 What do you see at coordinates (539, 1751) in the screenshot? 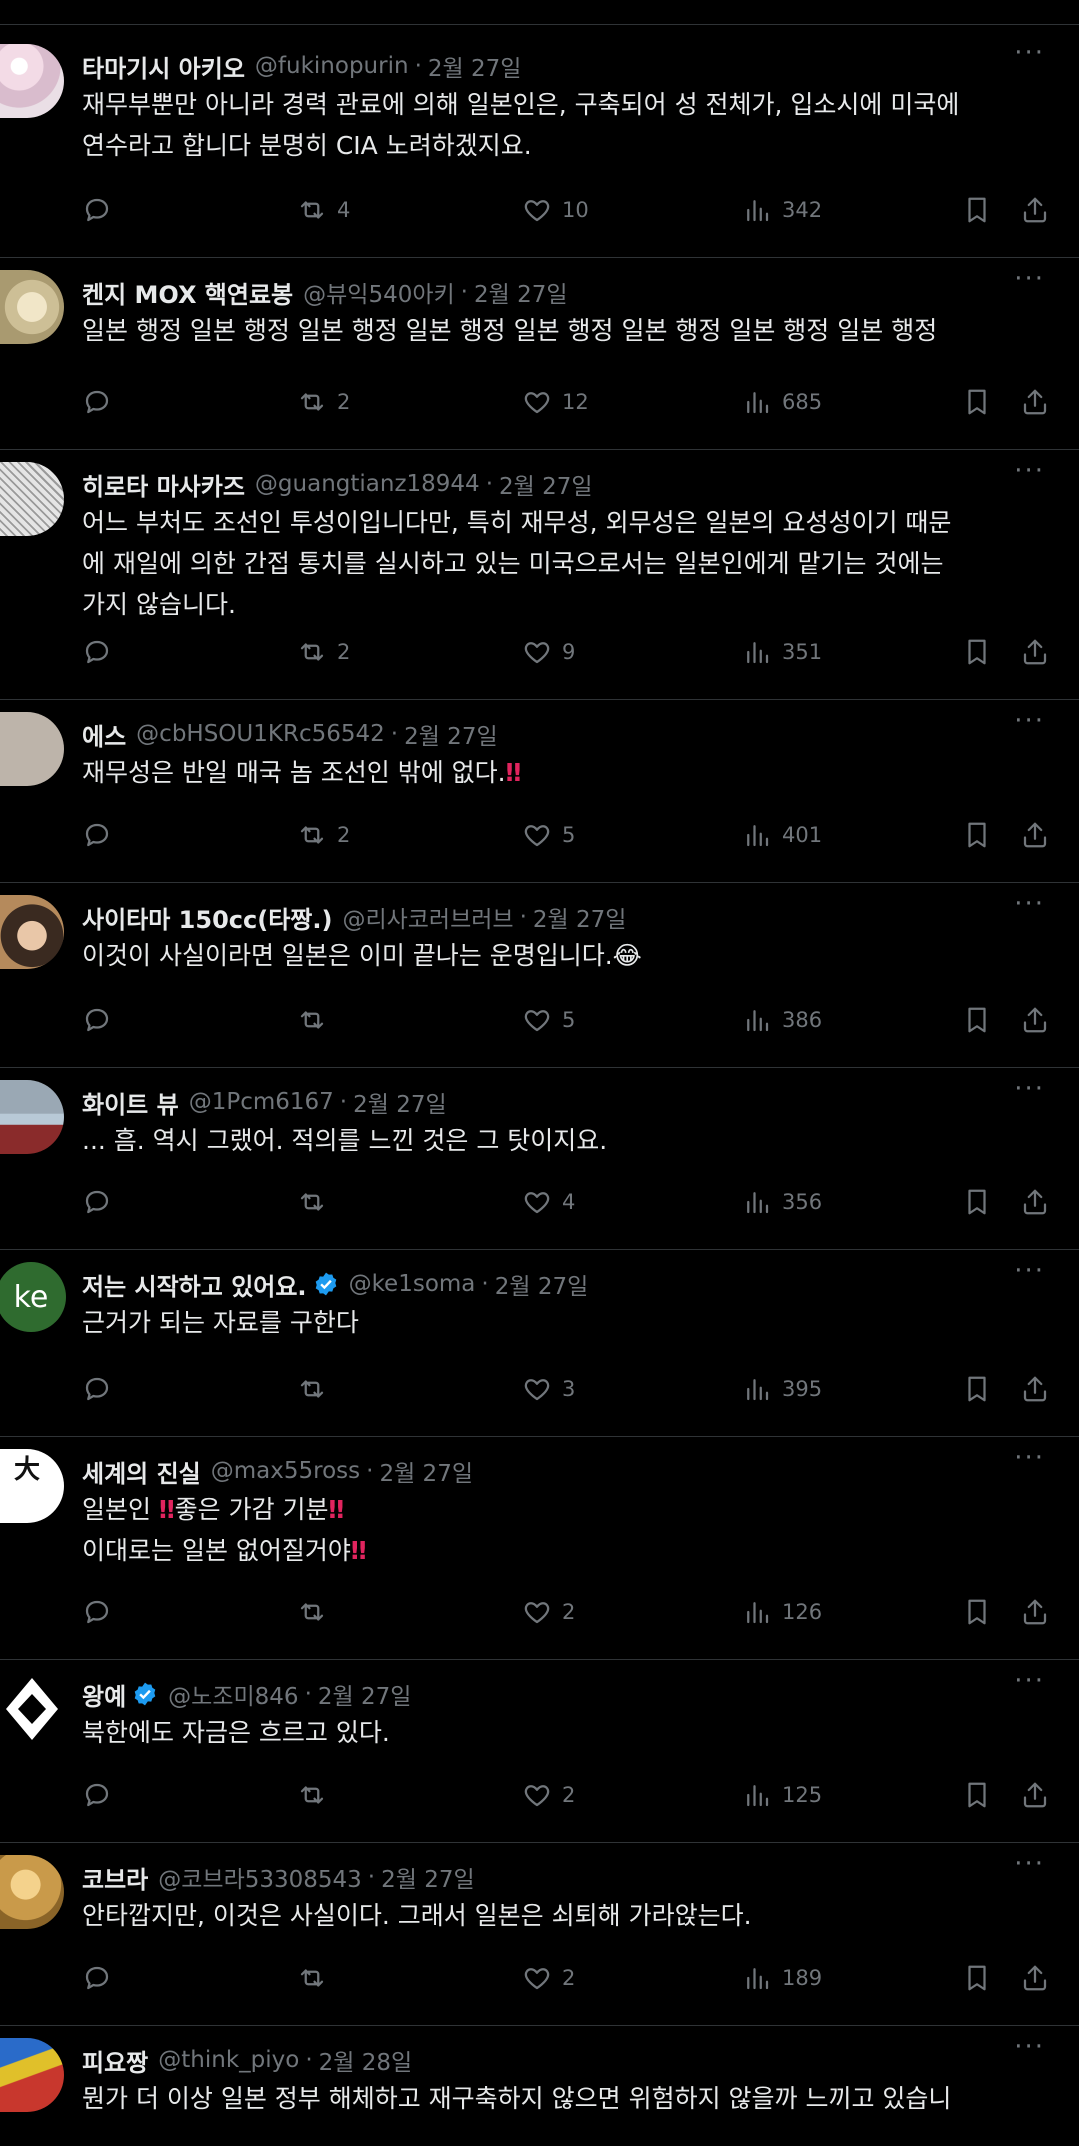
I see `tweet: 왕예 @노조미846 · 2월 27일 ··· 북한에도 자금은 흐르고 있다. 2 125` at bounding box center [539, 1751].